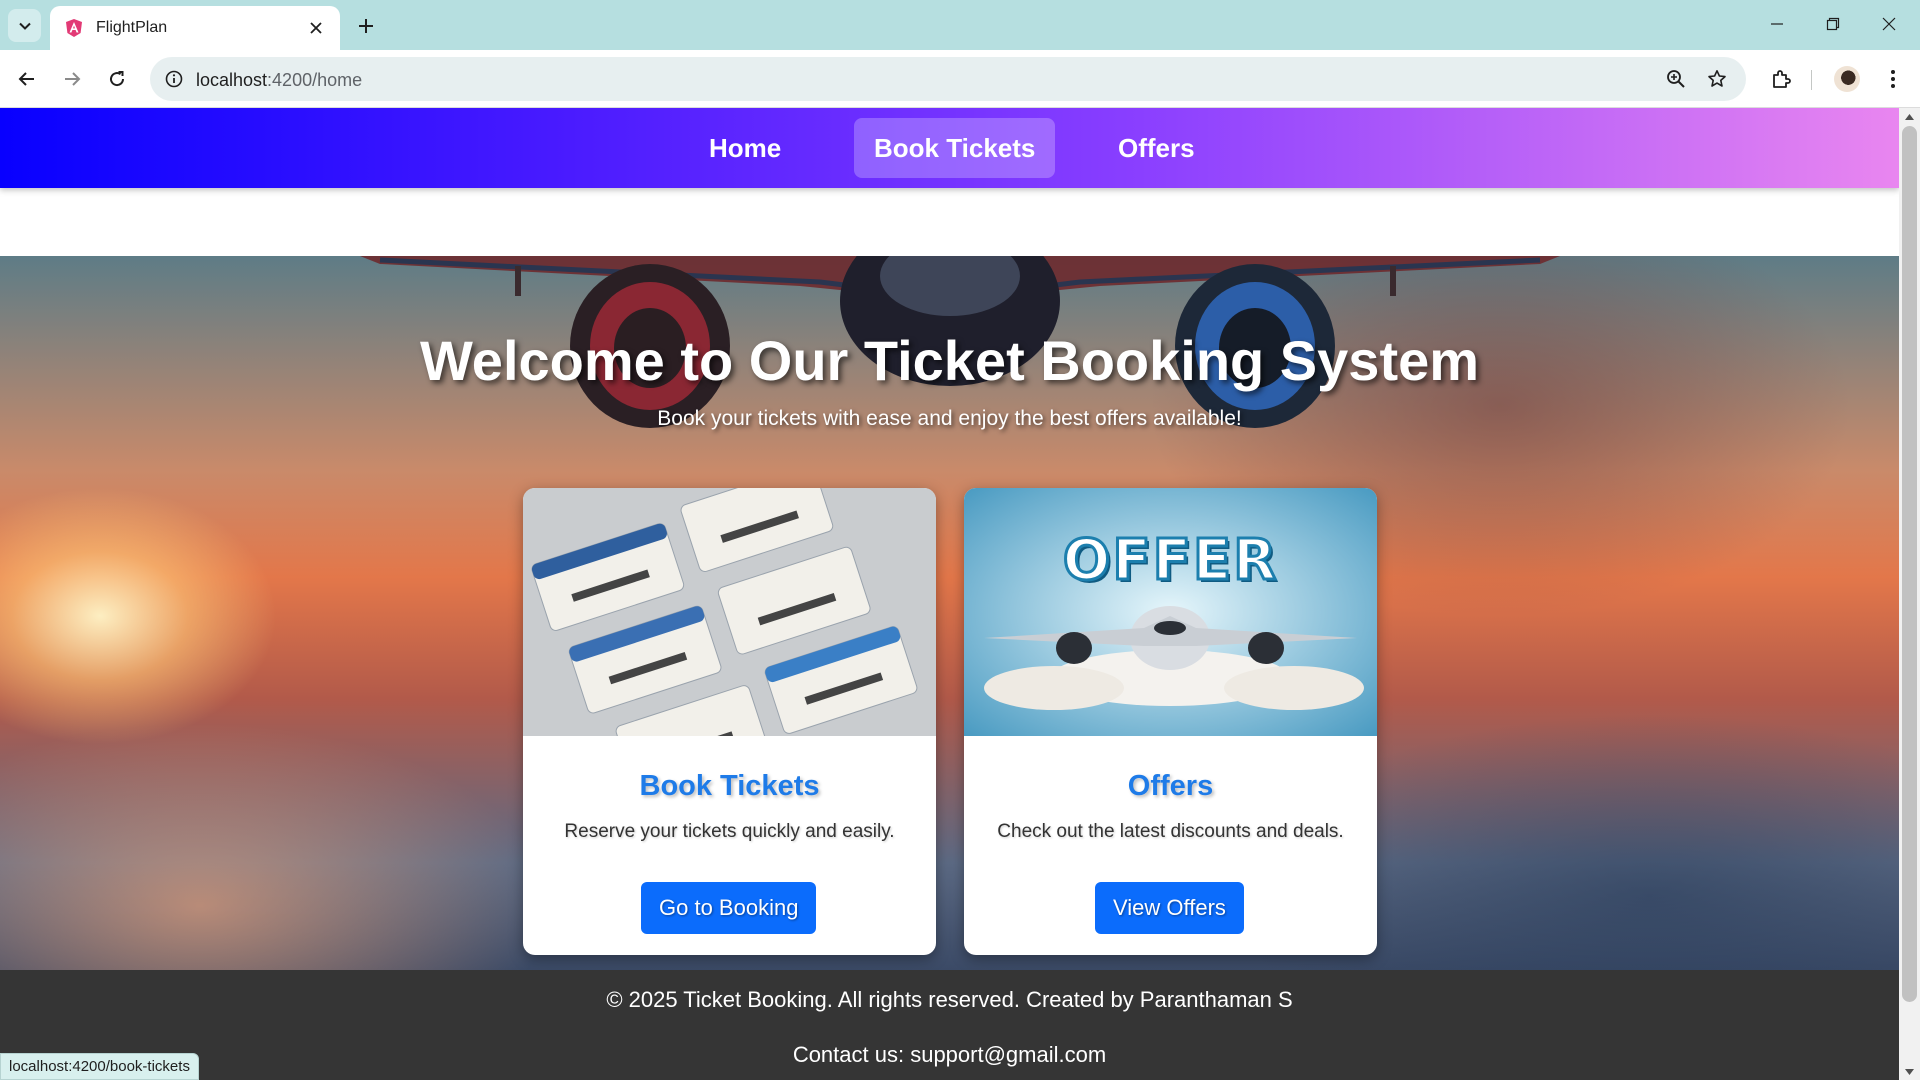 The width and height of the screenshot is (1920, 1080). I want to click on link-status-bubble: localhost:4200/book-tickets, so click(99, 1066).